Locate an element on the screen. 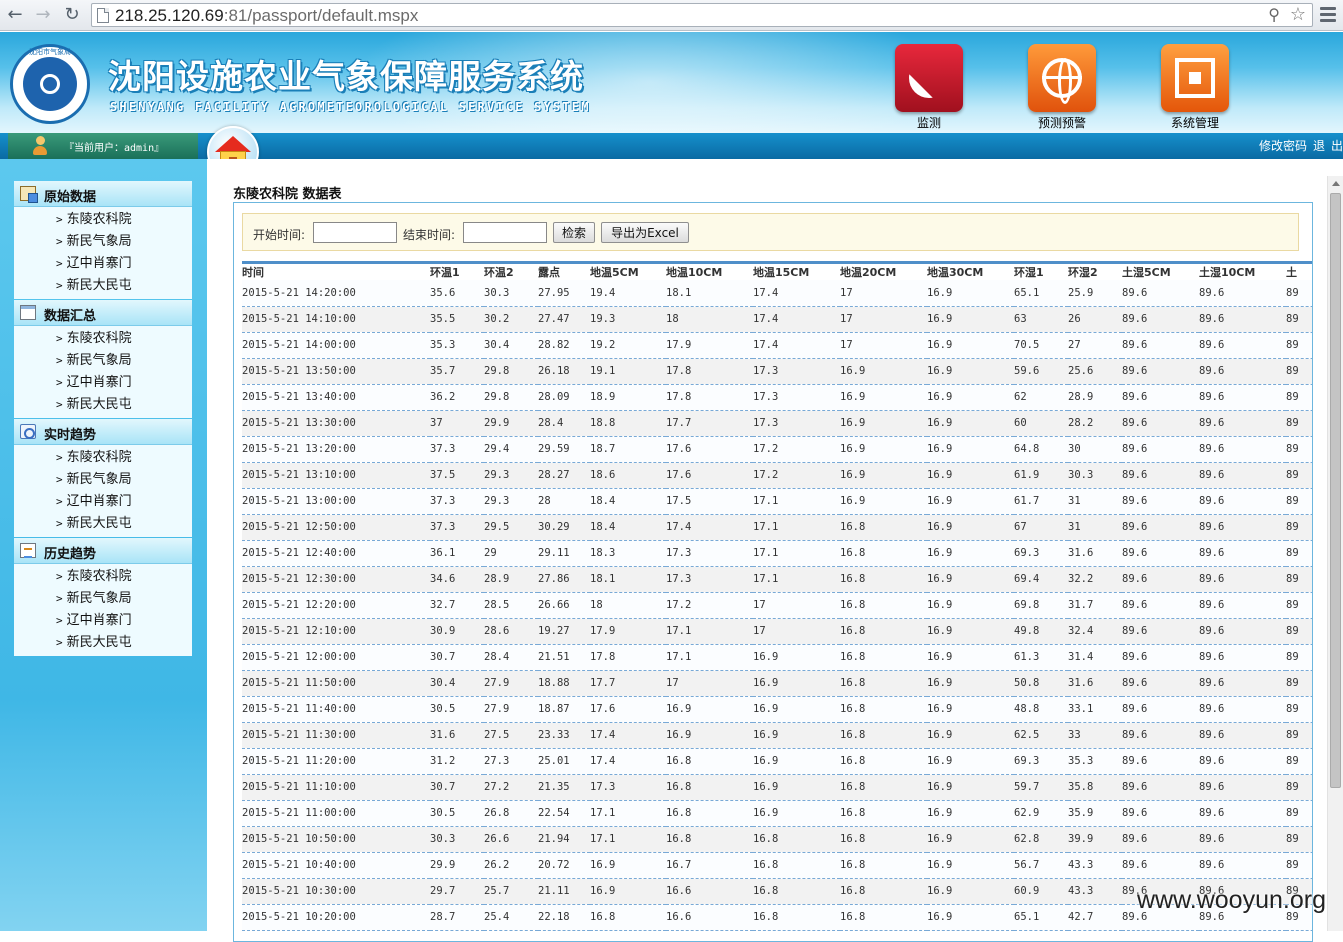 This screenshot has height=942, width=1343. logout-link-part1: 退 is located at coordinates (1319, 146).